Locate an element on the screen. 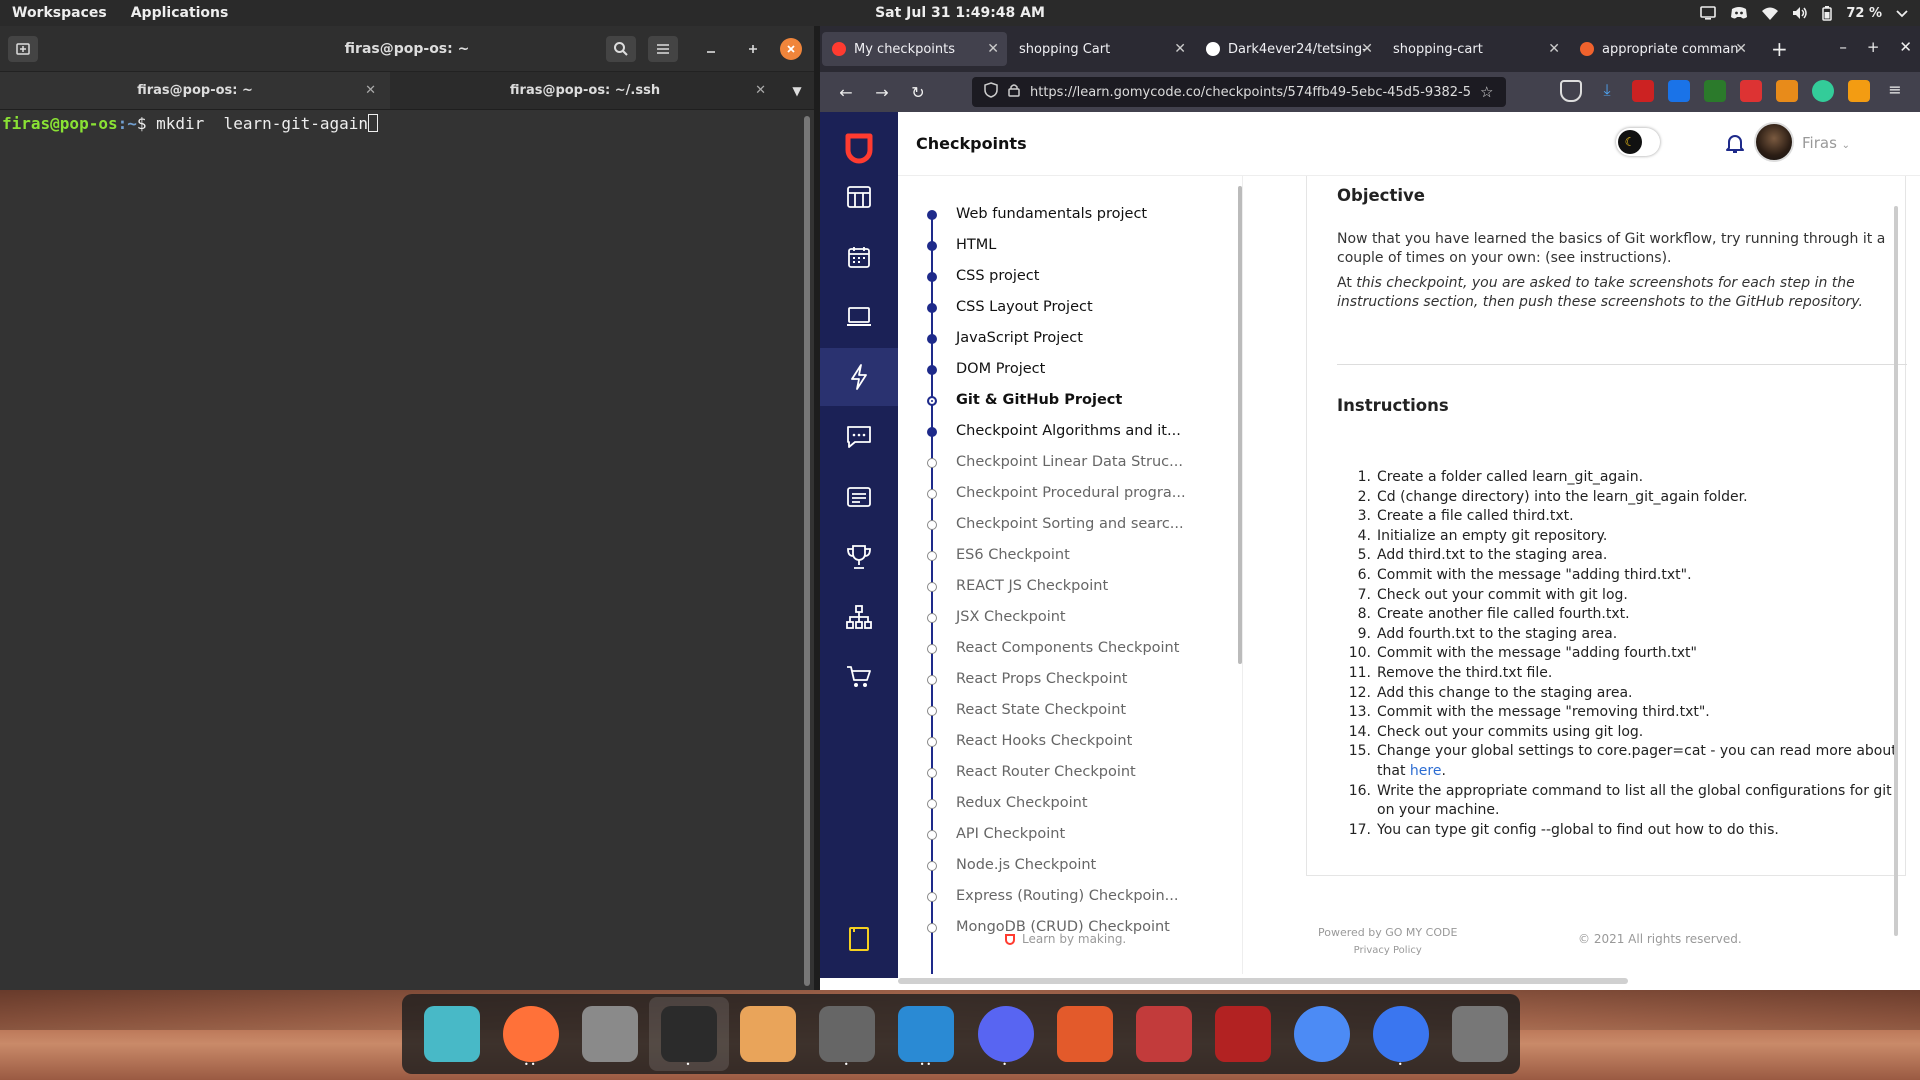 Image resolution: width=1920 pixels, height=1080 pixels. wifi-icon is located at coordinates (1770, 13).